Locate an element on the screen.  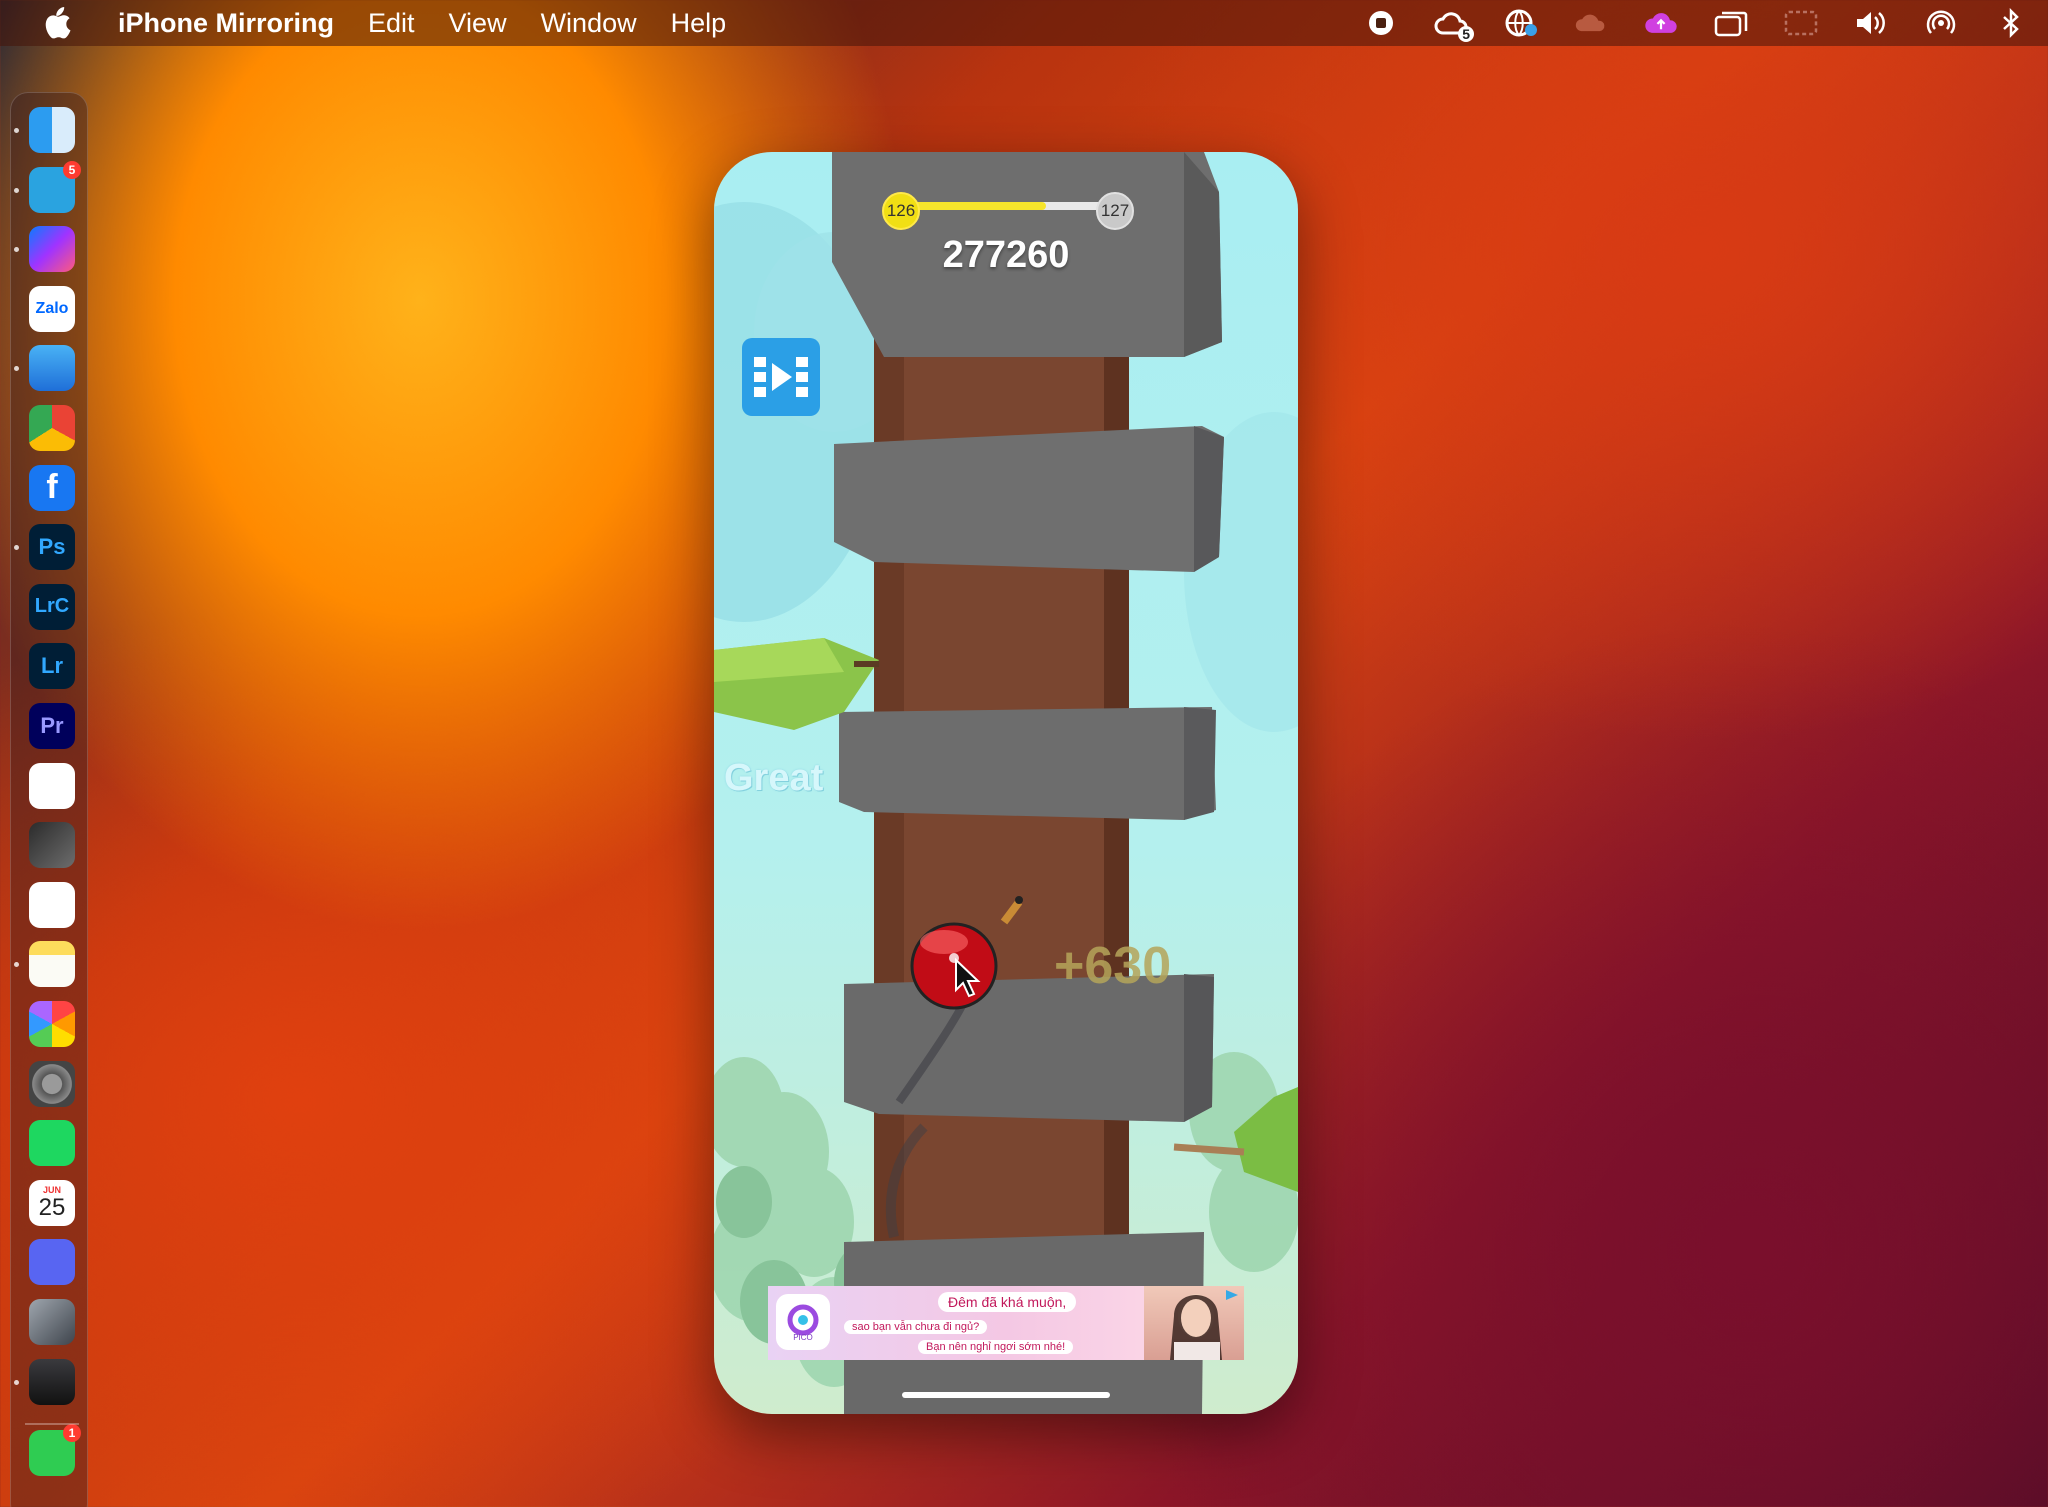
dock-app-telegram: 5 is located at coordinates (55, 186).